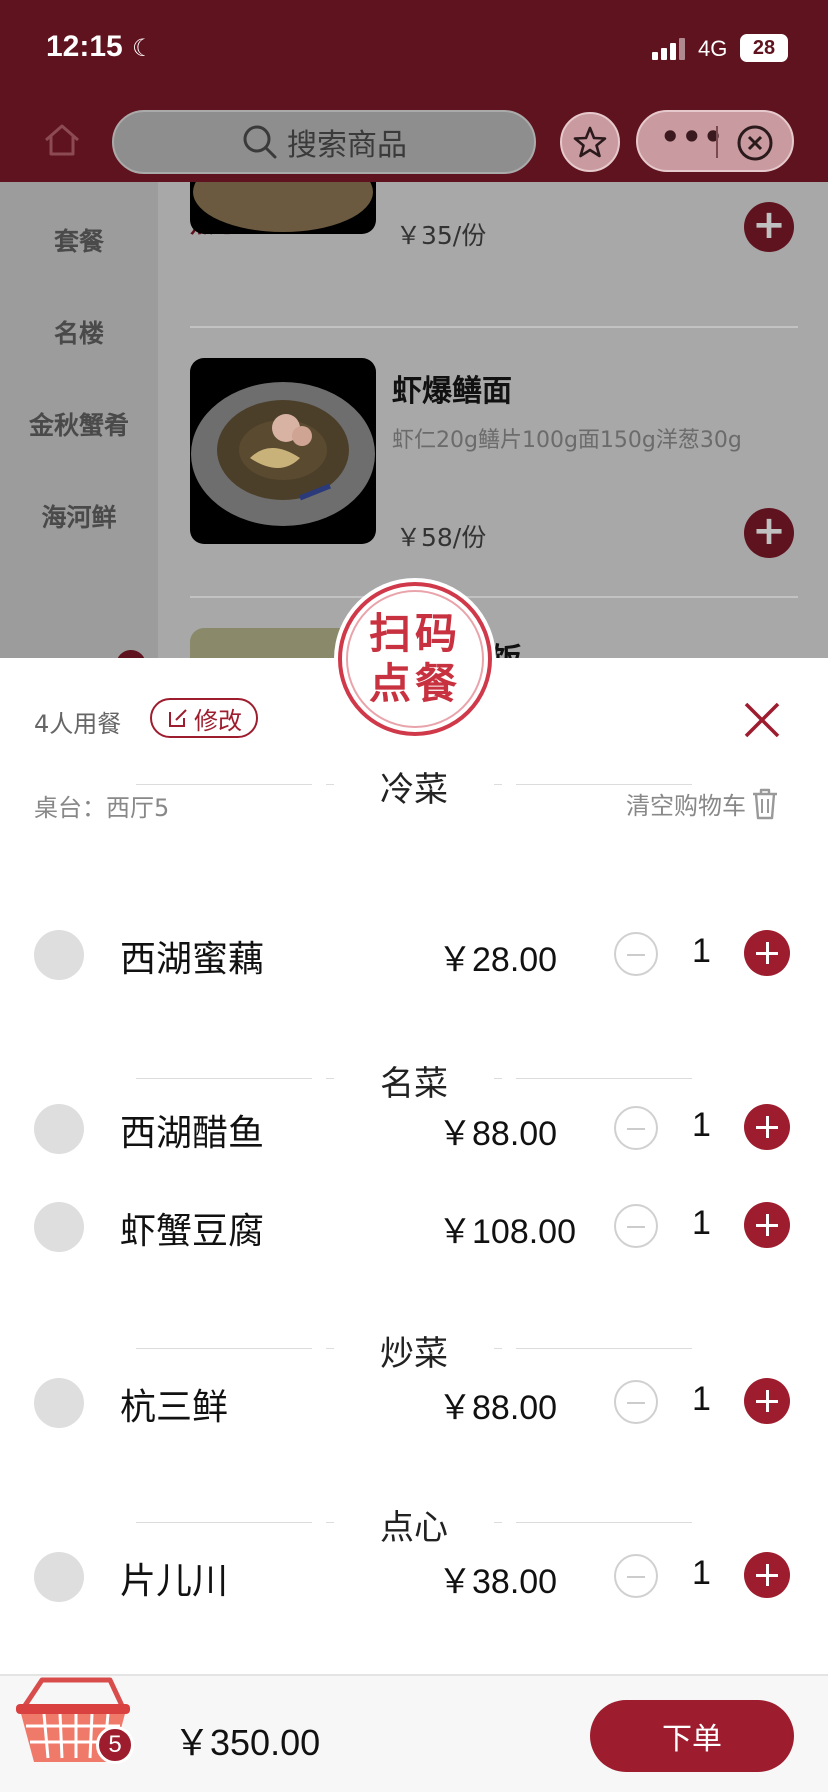 Image resolution: width=828 pixels, height=1792 pixels. What do you see at coordinates (414, 790) in the screenshot?
I see `cart-section-title: 冷菜` at bounding box center [414, 790].